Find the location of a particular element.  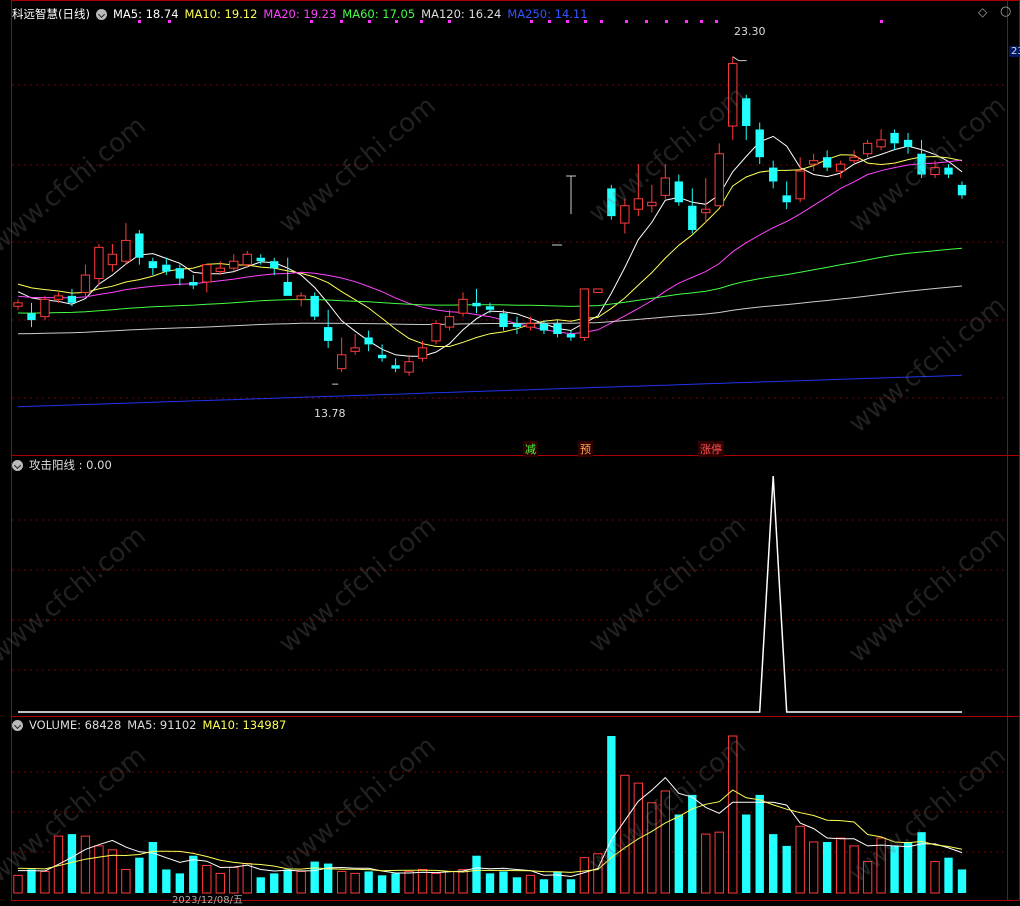

stock-period: (日线) is located at coordinates (74, 14).